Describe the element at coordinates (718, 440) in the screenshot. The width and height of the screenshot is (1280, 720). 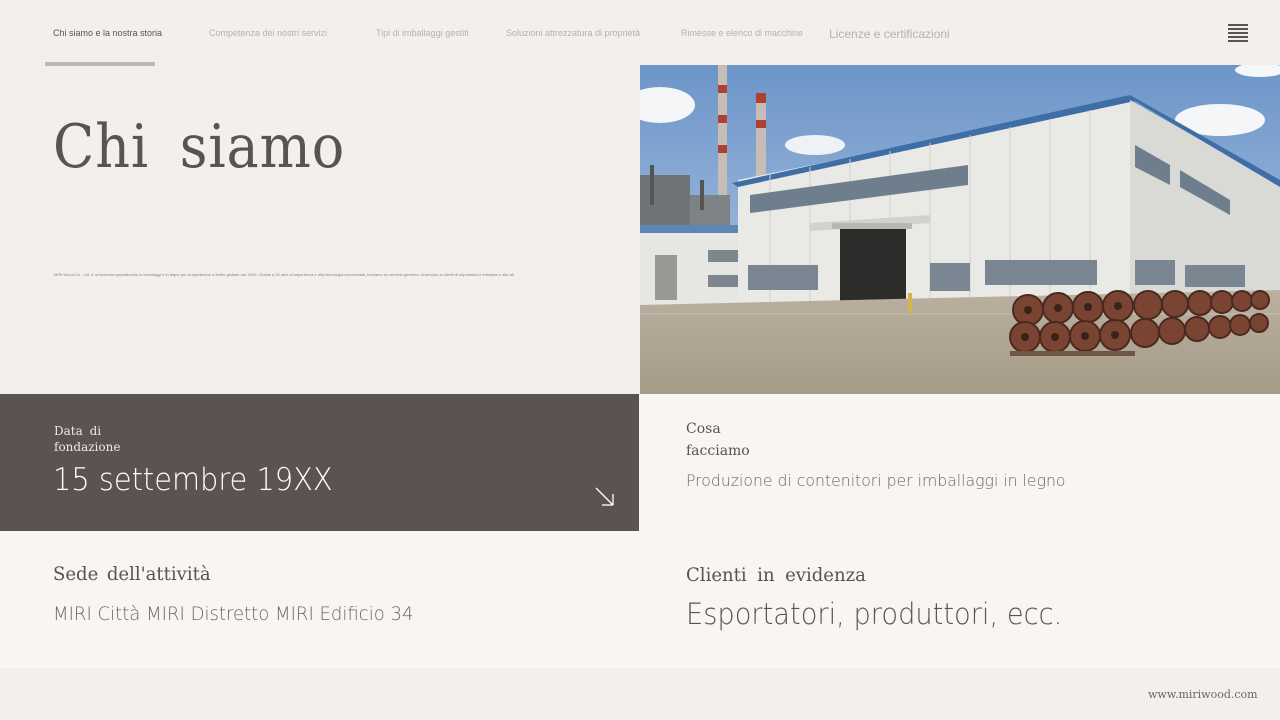
I see `what-we-do-label: Cosa facciamo` at that location.